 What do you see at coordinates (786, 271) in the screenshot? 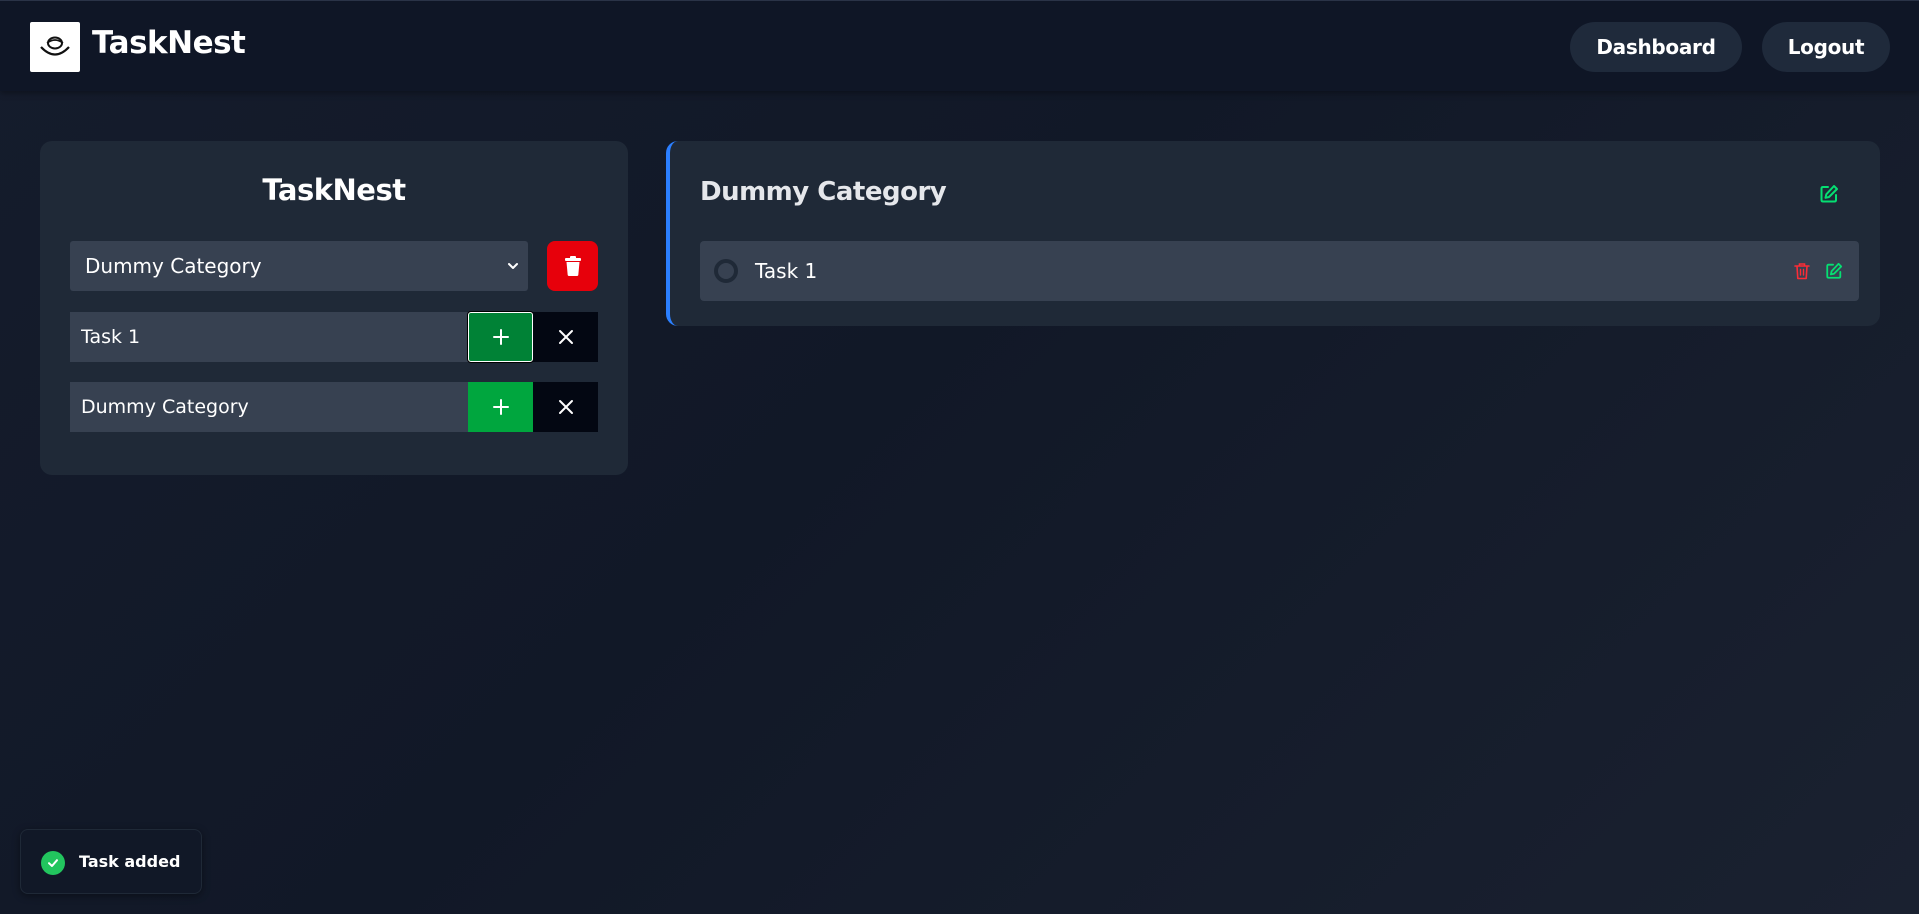
I see `task-label: Task 1` at bounding box center [786, 271].